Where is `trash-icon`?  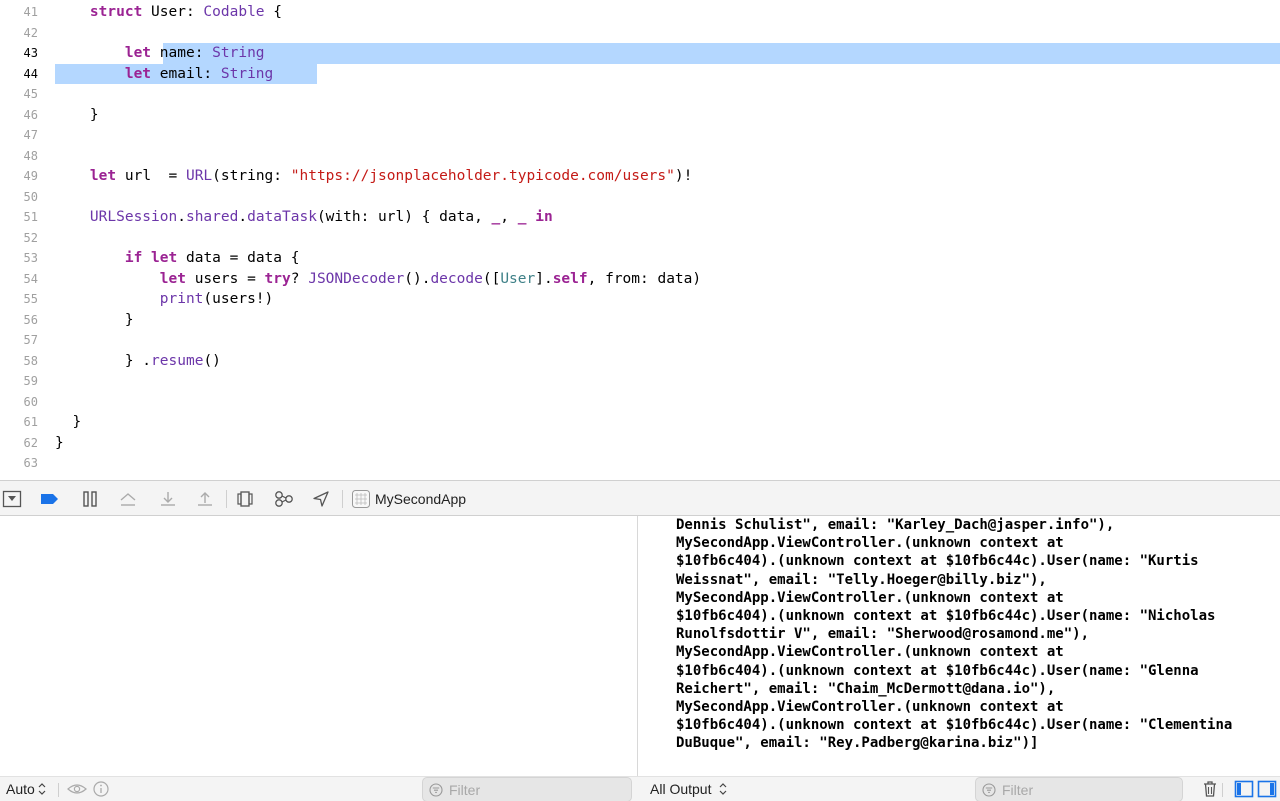 trash-icon is located at coordinates (1210, 790).